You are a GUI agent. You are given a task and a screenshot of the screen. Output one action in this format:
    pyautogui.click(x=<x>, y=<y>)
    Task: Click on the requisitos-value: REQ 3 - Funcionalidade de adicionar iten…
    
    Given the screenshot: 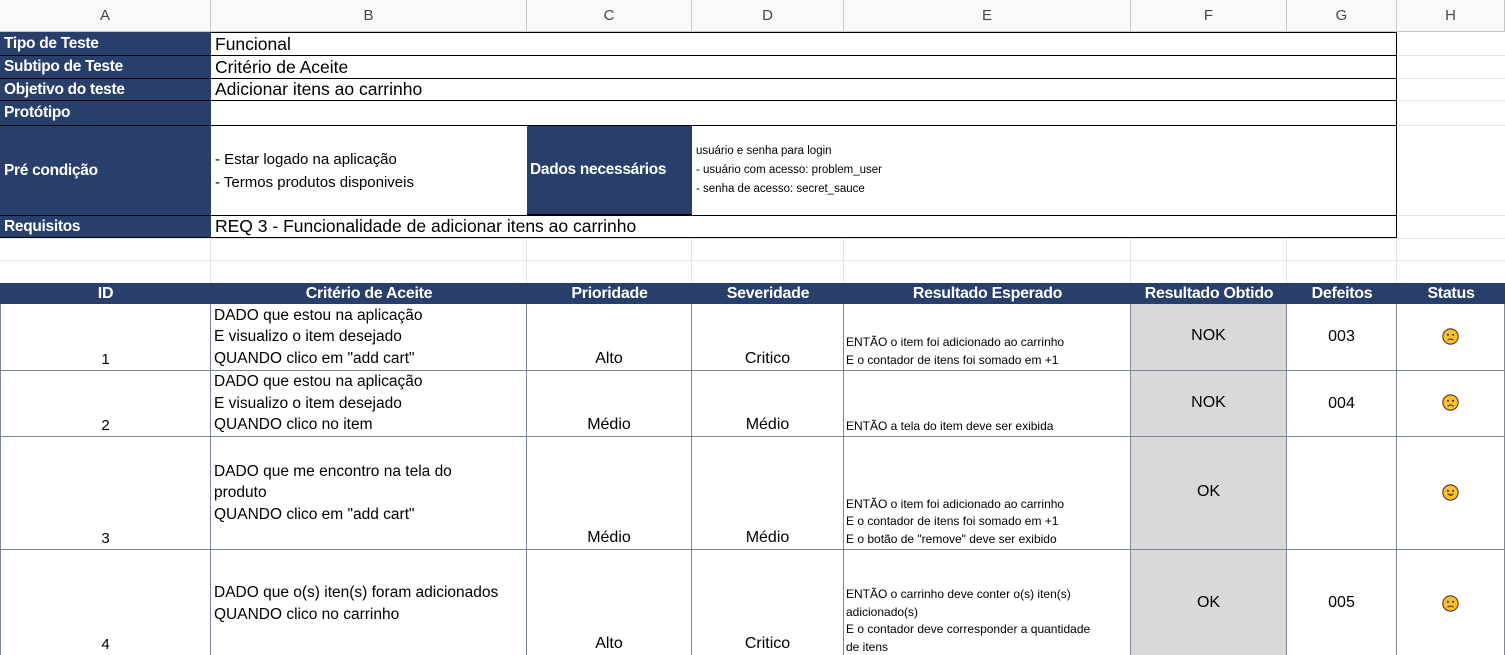 What is the action you would take?
    pyautogui.click(x=804, y=226)
    